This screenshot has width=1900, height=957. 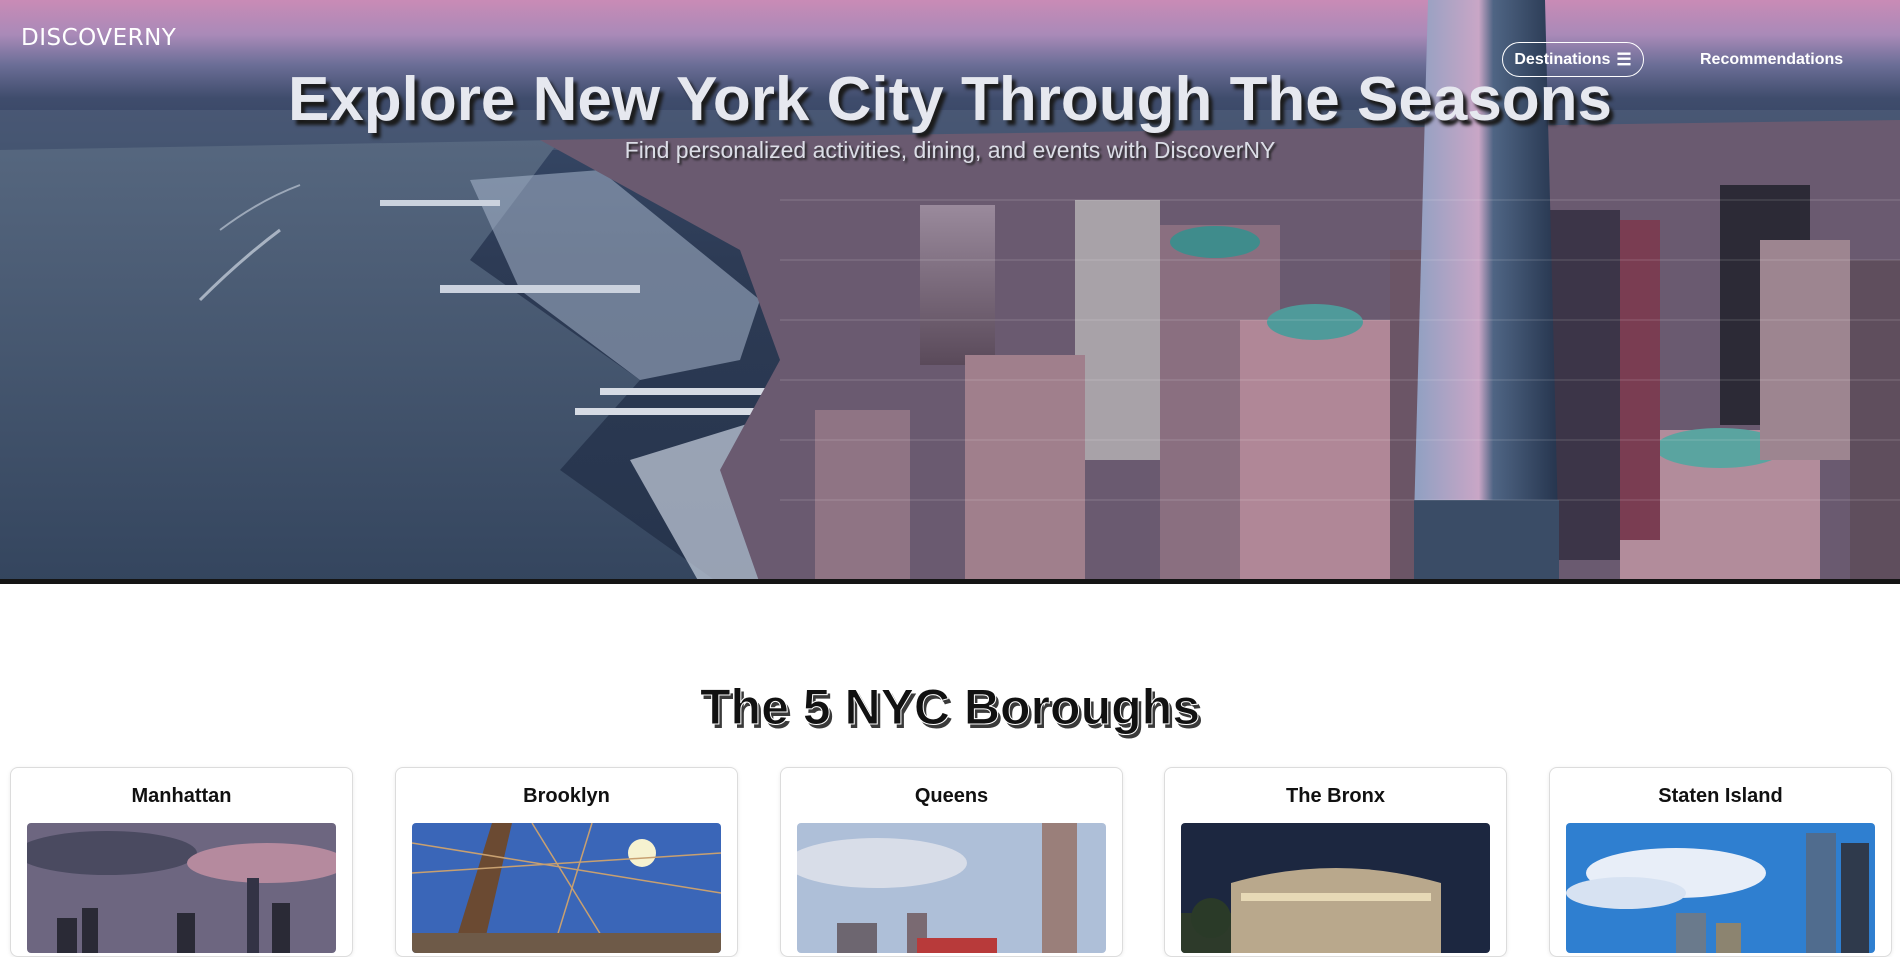 I want to click on manhattan-image, so click(x=181, y=888).